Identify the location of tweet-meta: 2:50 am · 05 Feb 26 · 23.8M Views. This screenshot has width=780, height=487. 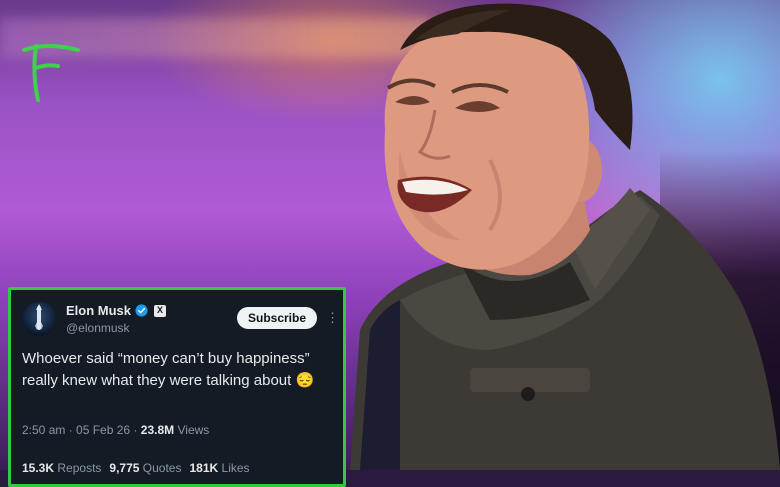
(115, 430).